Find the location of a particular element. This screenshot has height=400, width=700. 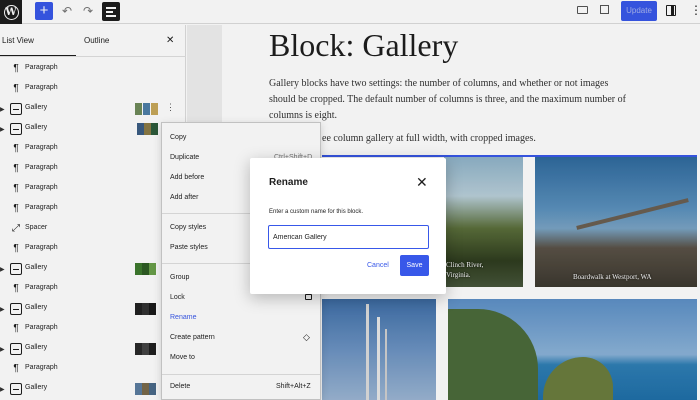

close-icon: ✕ is located at coordinates (422, 182).